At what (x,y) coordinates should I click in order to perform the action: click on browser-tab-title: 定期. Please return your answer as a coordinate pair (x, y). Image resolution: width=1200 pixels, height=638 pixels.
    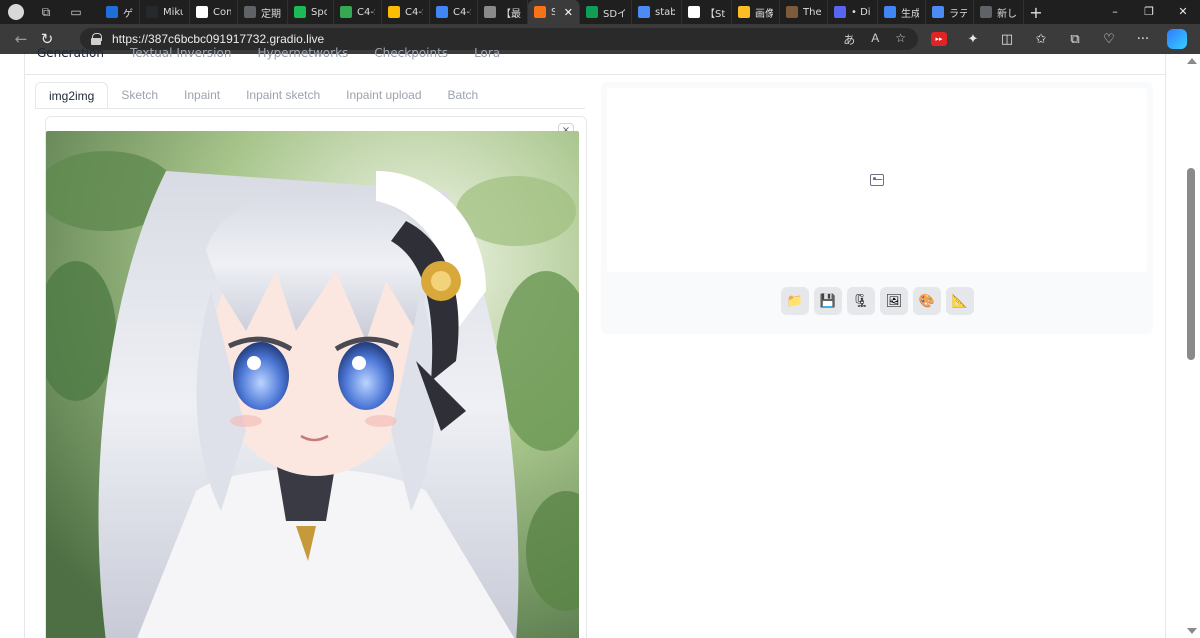
    Looking at the image, I should click on (271, 14).